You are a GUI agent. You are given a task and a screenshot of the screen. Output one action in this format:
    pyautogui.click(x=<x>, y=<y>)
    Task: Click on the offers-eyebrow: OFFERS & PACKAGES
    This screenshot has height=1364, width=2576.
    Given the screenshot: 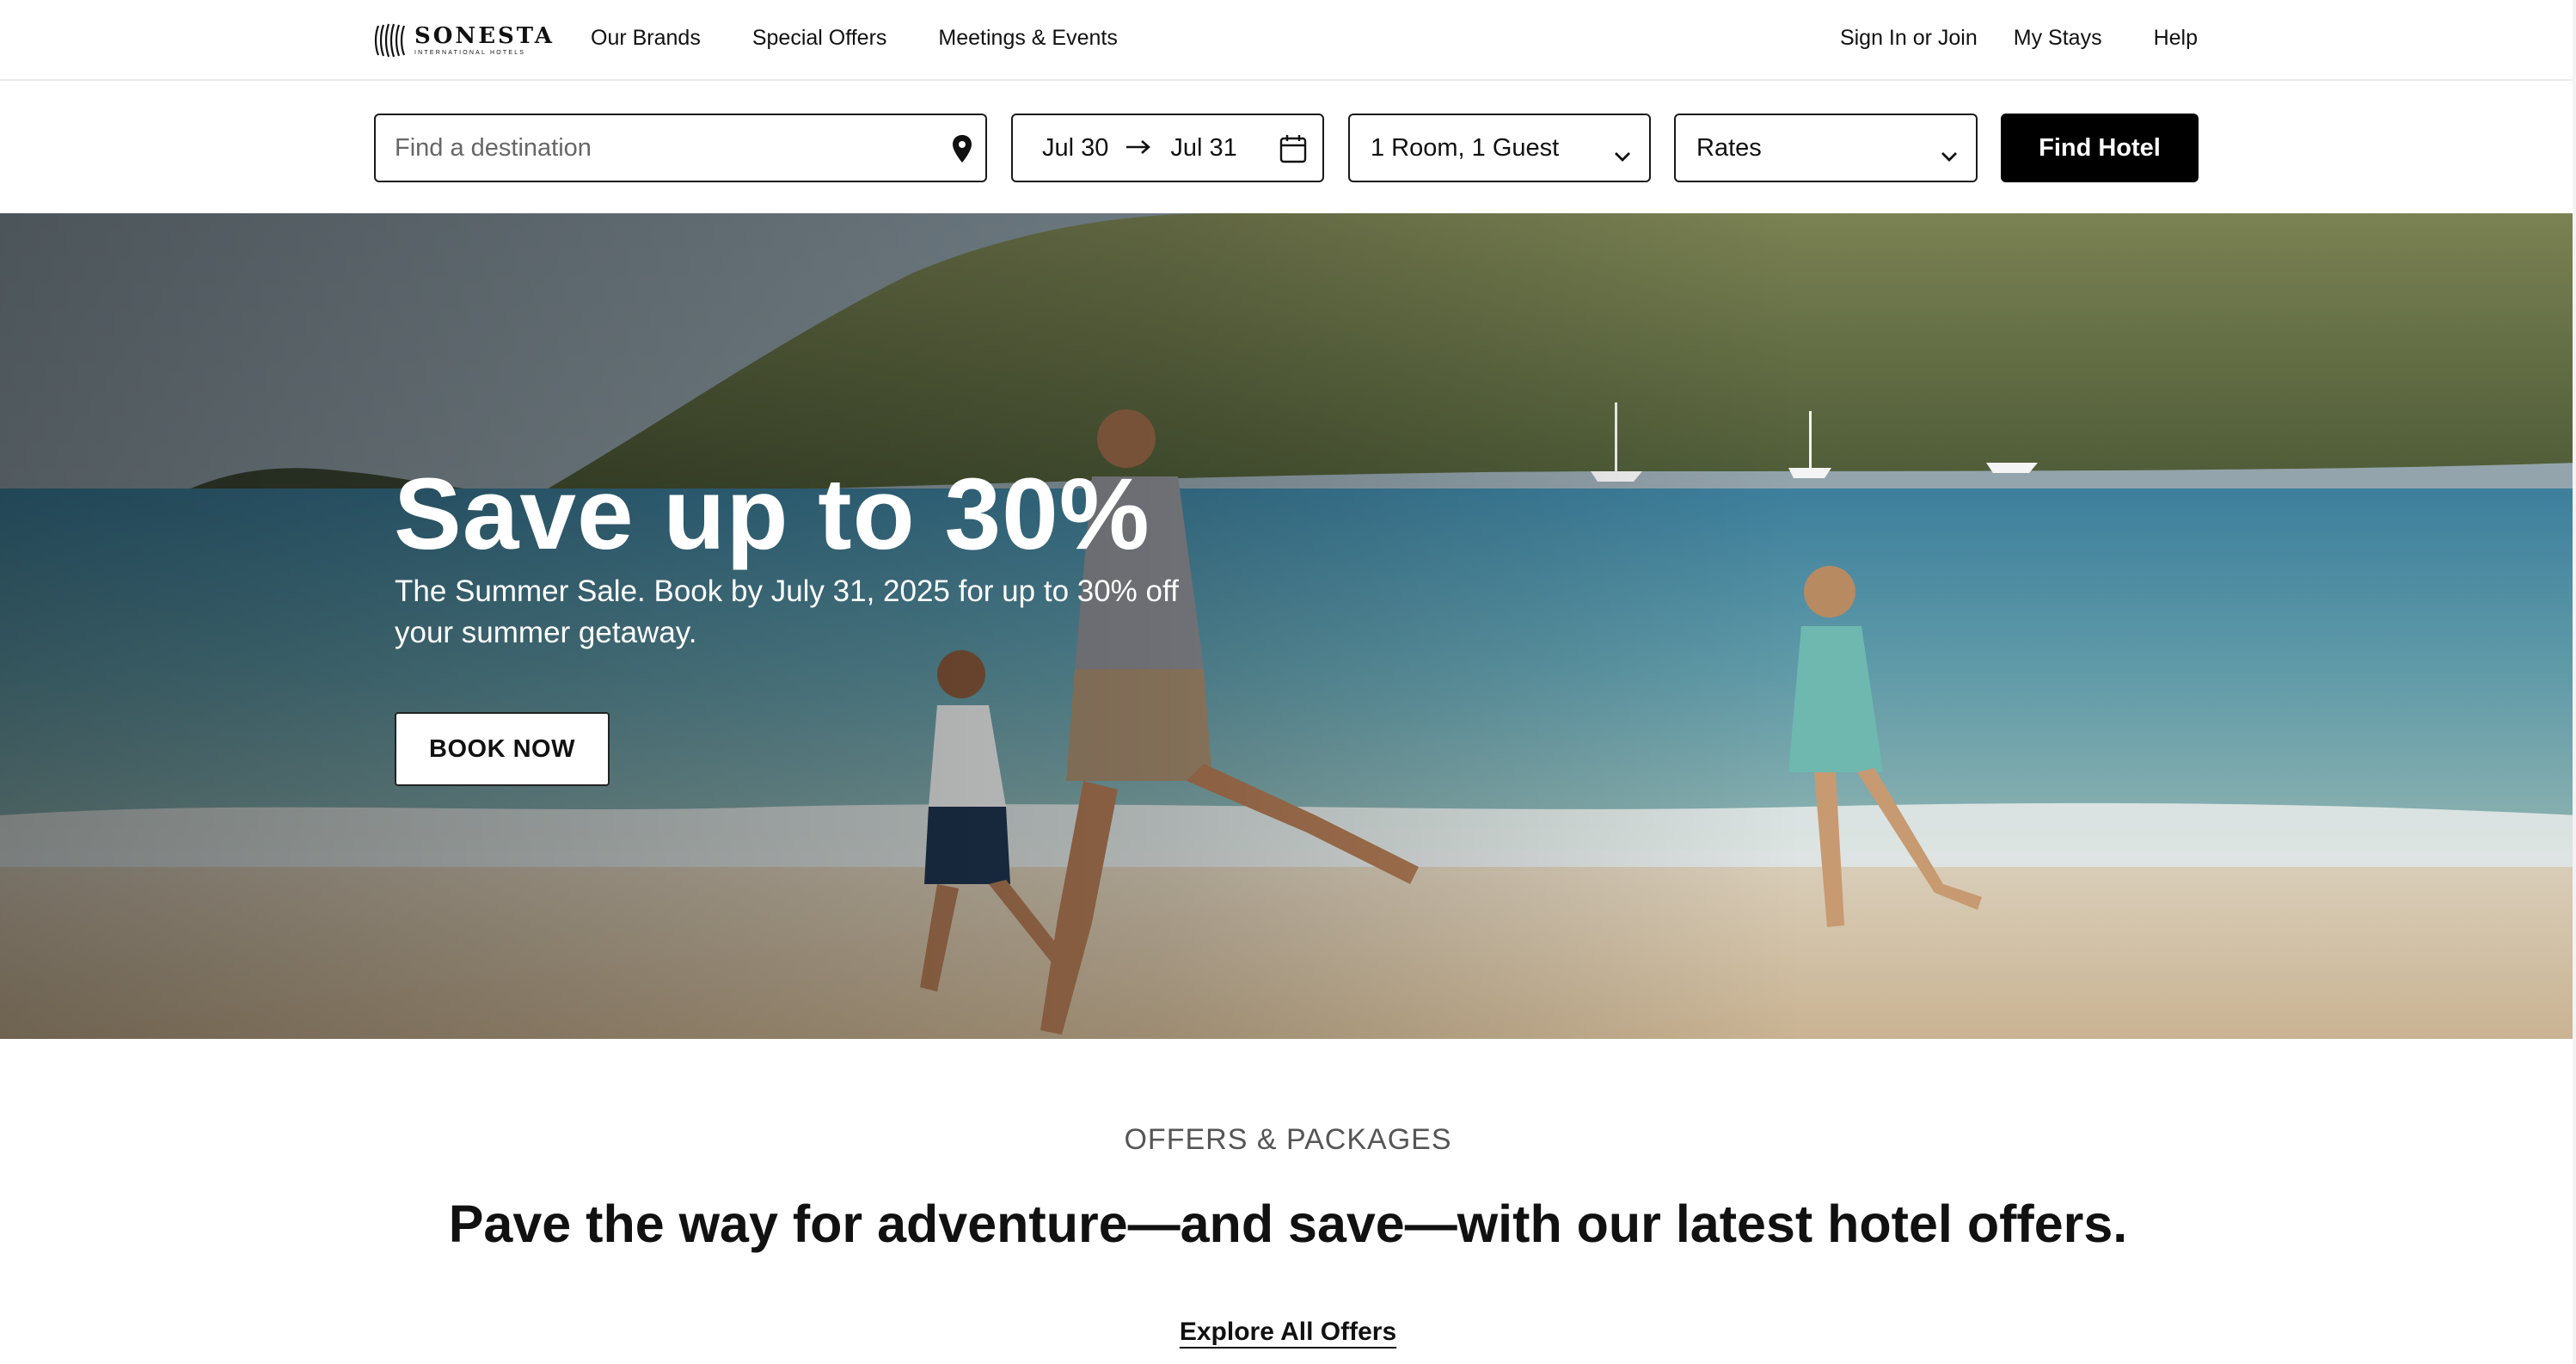 What is the action you would take?
    pyautogui.click(x=1288, y=1139)
    